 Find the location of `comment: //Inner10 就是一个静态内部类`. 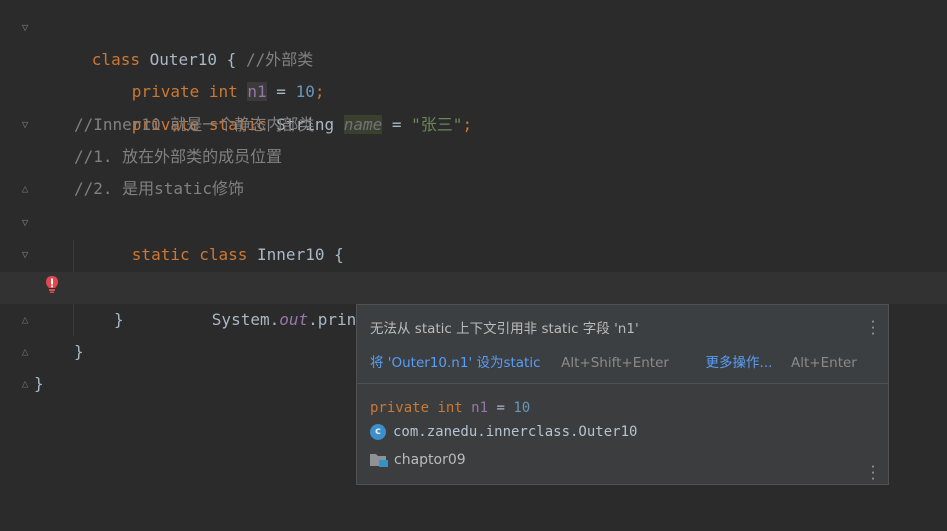

comment: //Inner10 就是一个静态内部类 is located at coordinates (194, 124).